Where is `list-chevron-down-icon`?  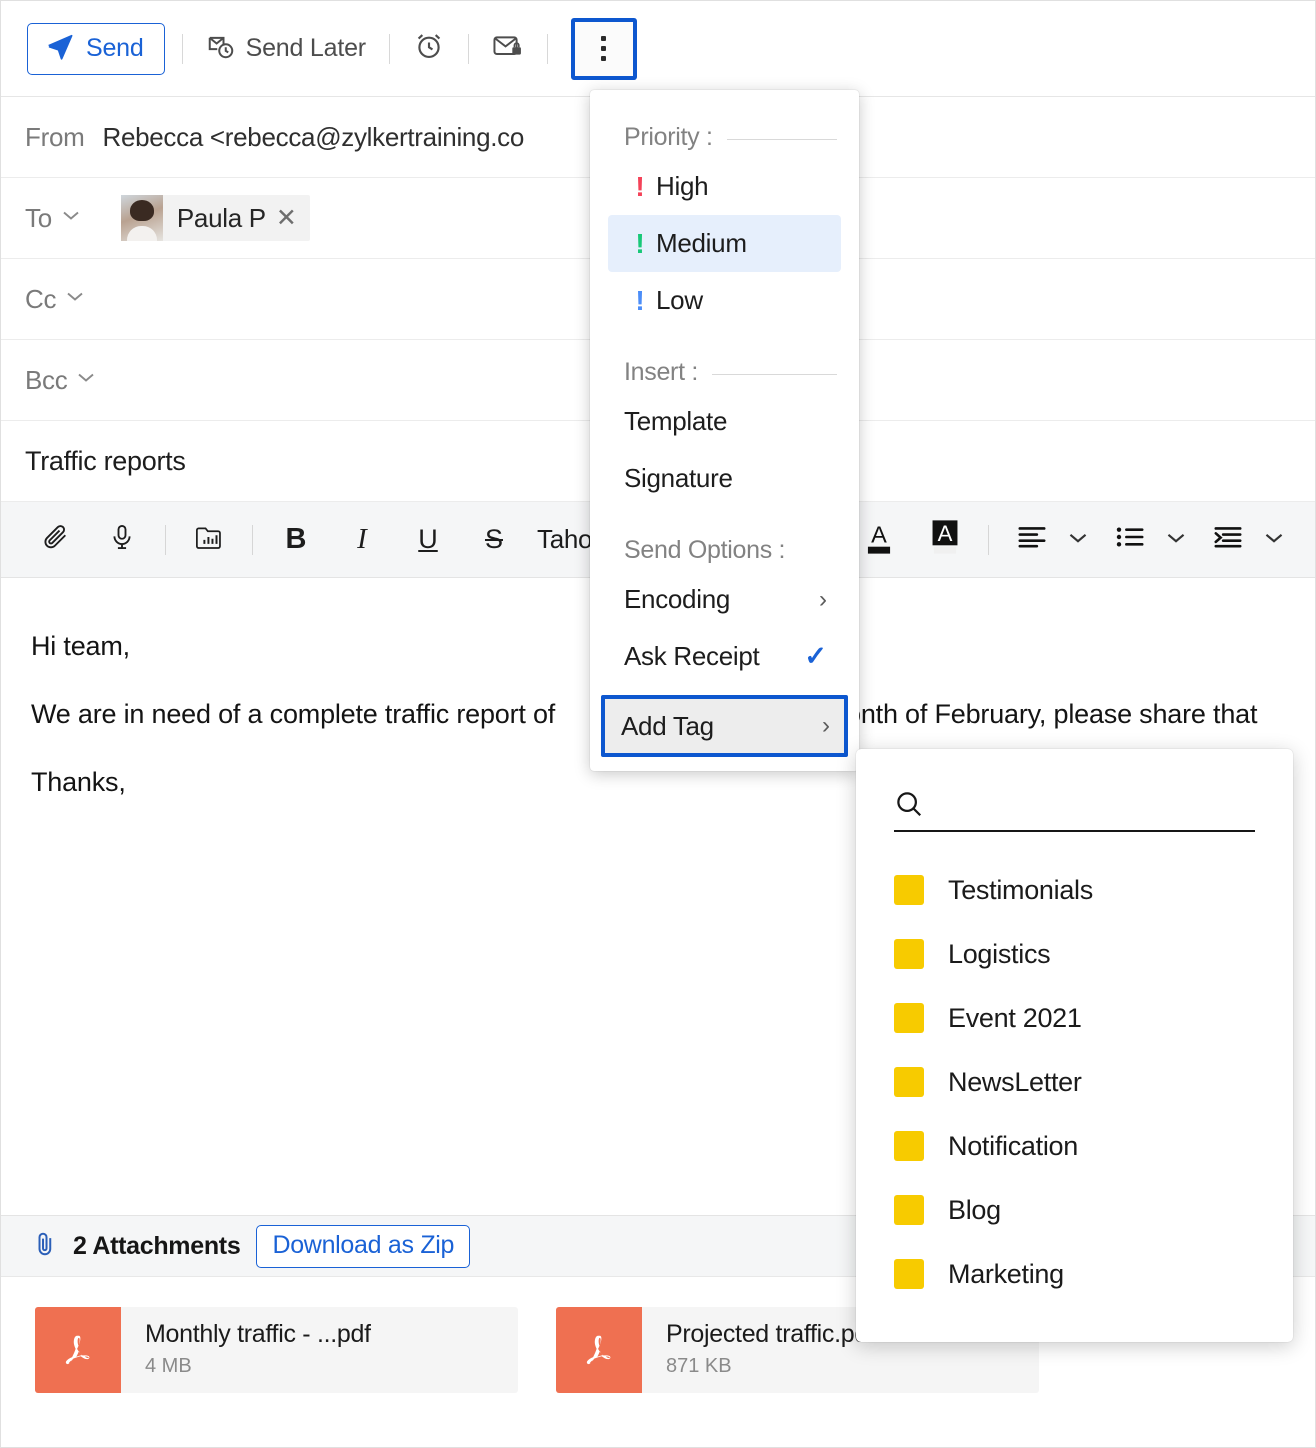 list-chevron-down-icon is located at coordinates (1176, 539).